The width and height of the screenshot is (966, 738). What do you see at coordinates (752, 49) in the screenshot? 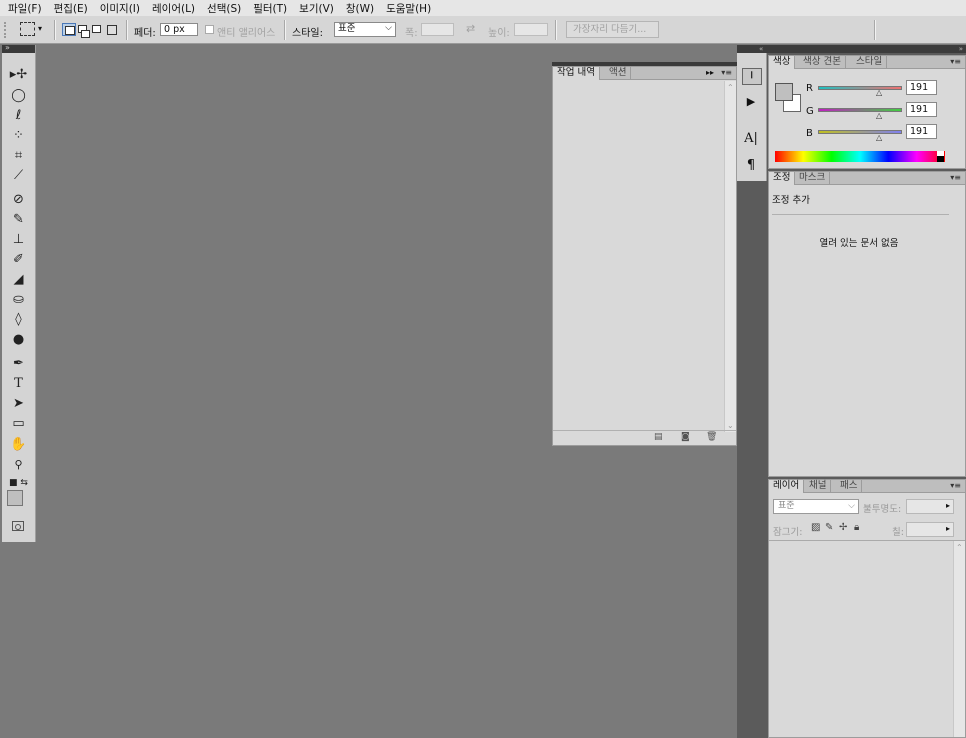
I see `iconstrip-header: «` at bounding box center [752, 49].